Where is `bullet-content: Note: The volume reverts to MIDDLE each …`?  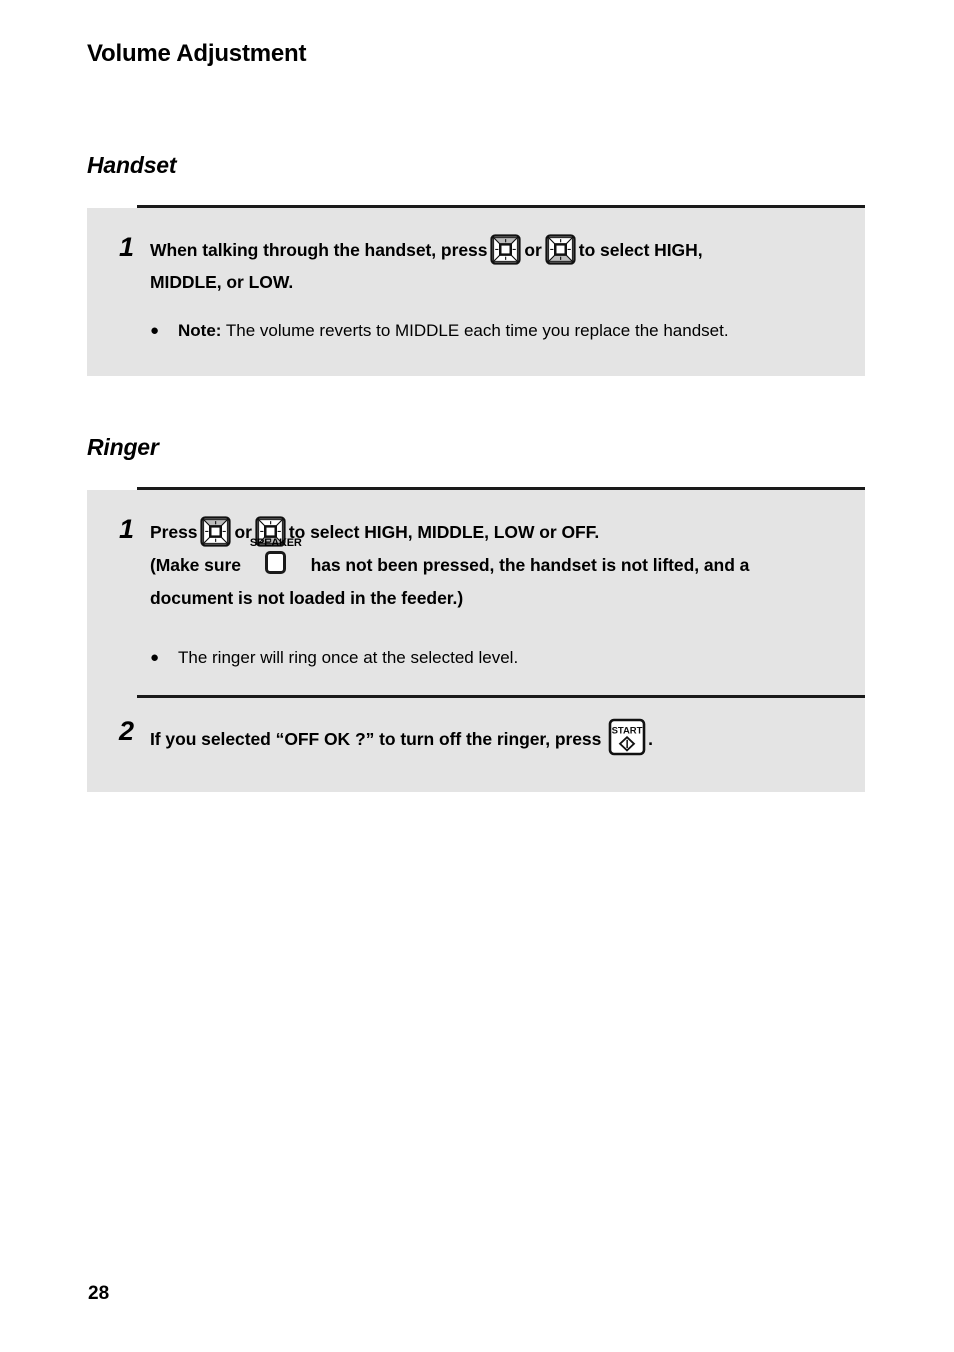
bullet-content: Note: The volume reverts to MIDDLE each … is located at coordinates (512, 331).